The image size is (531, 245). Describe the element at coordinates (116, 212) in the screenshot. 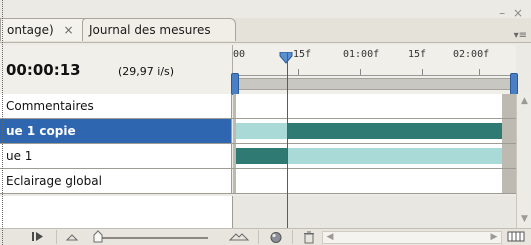

I see `empty-layer-area` at that location.